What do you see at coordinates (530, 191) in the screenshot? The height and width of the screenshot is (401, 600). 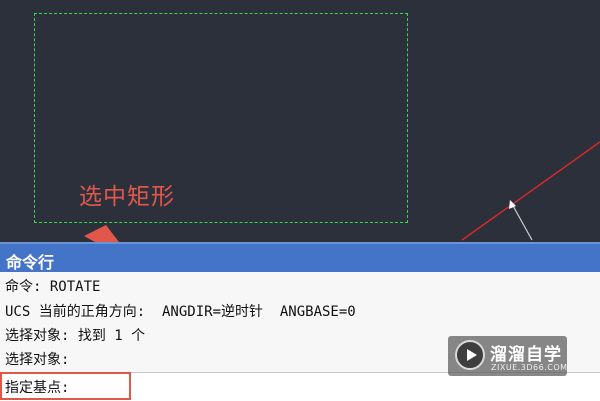 I see `red-construction-line` at bounding box center [530, 191].